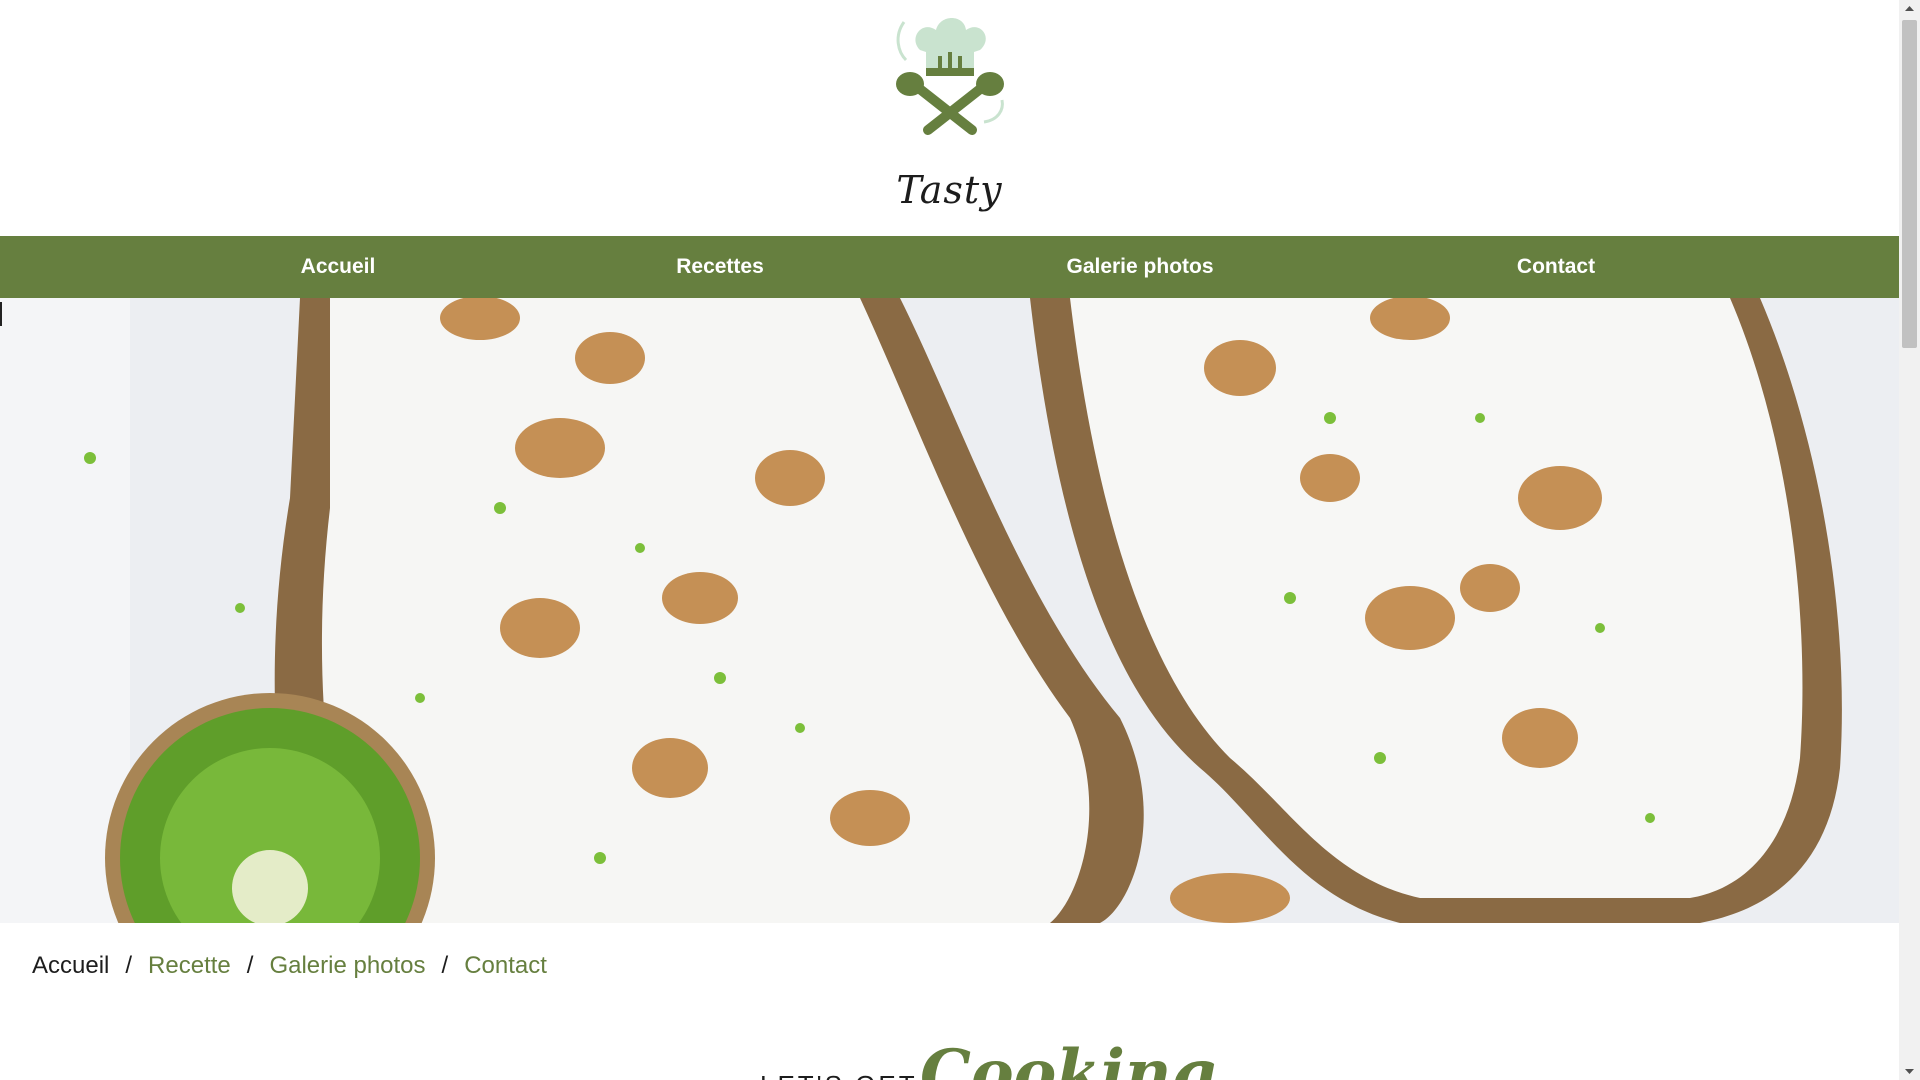 The image size is (1920, 1080). What do you see at coordinates (839, 1075) in the screenshot?
I see `section-heading-lead: LET'S GET` at bounding box center [839, 1075].